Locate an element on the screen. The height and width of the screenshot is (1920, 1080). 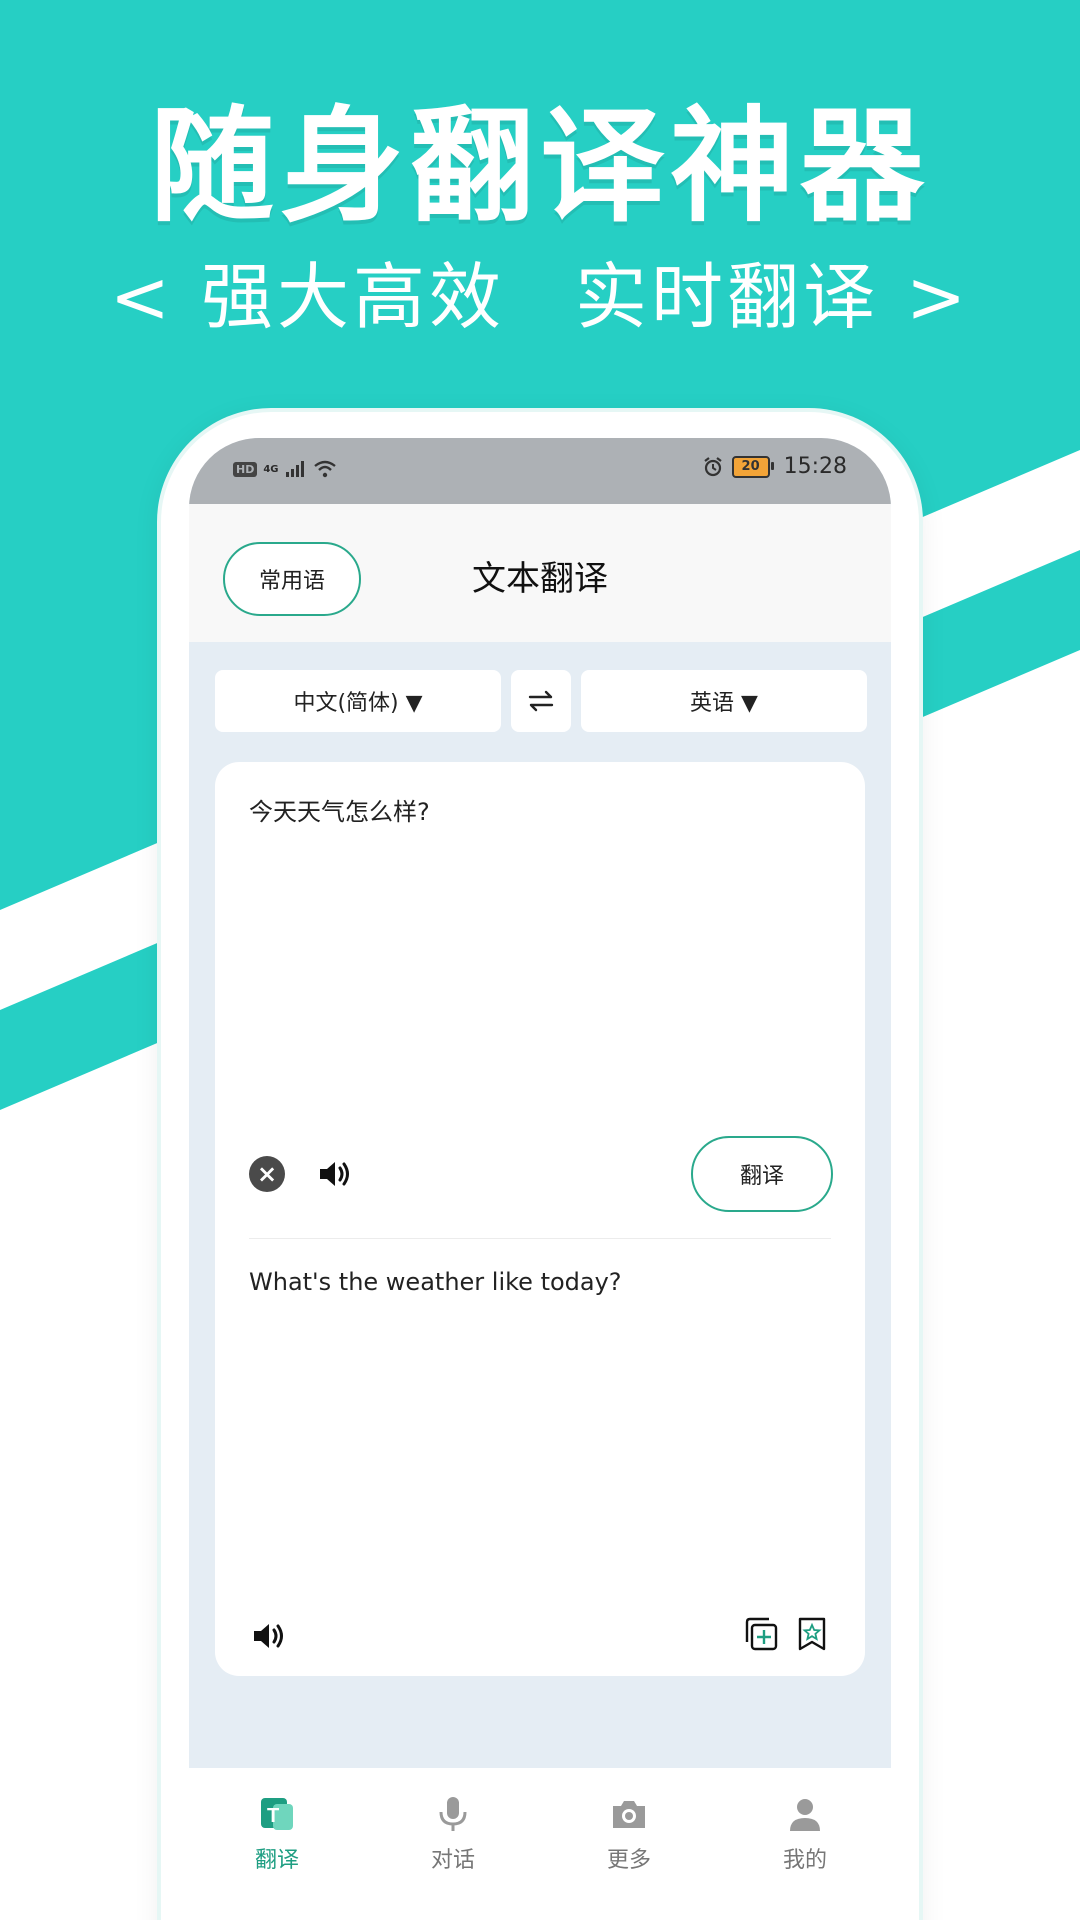
divider is located at coordinates (540, 1238).